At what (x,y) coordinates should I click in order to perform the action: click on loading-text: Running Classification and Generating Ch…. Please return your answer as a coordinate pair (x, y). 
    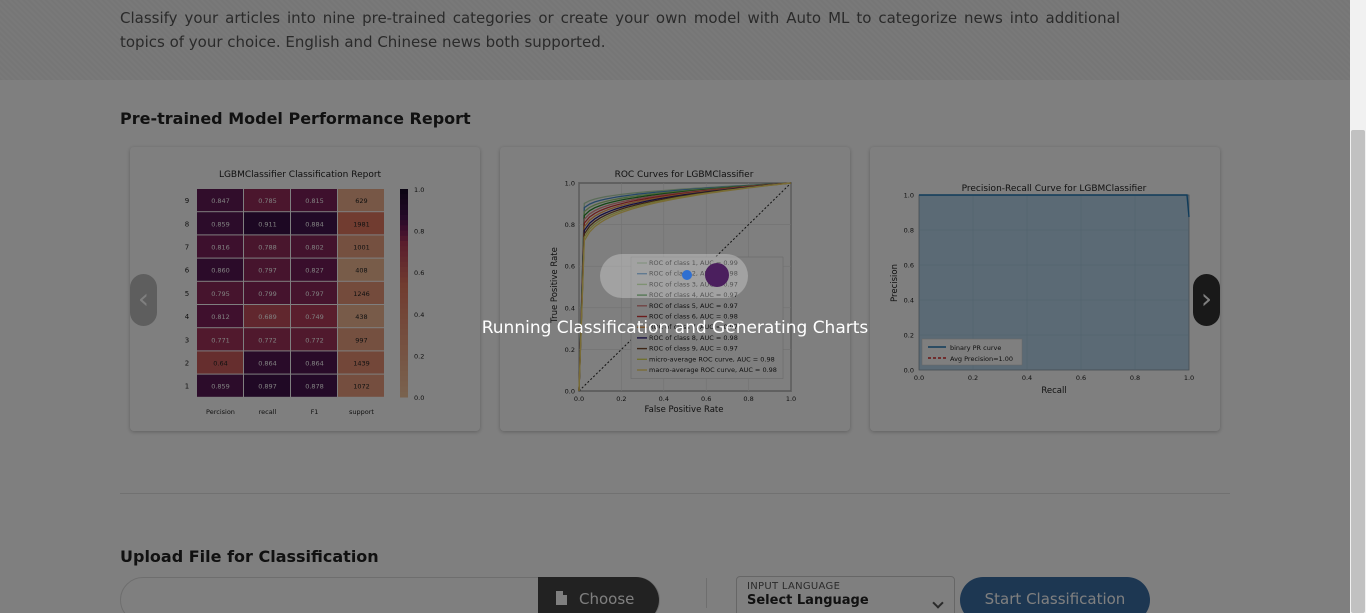
    Looking at the image, I should click on (675, 328).